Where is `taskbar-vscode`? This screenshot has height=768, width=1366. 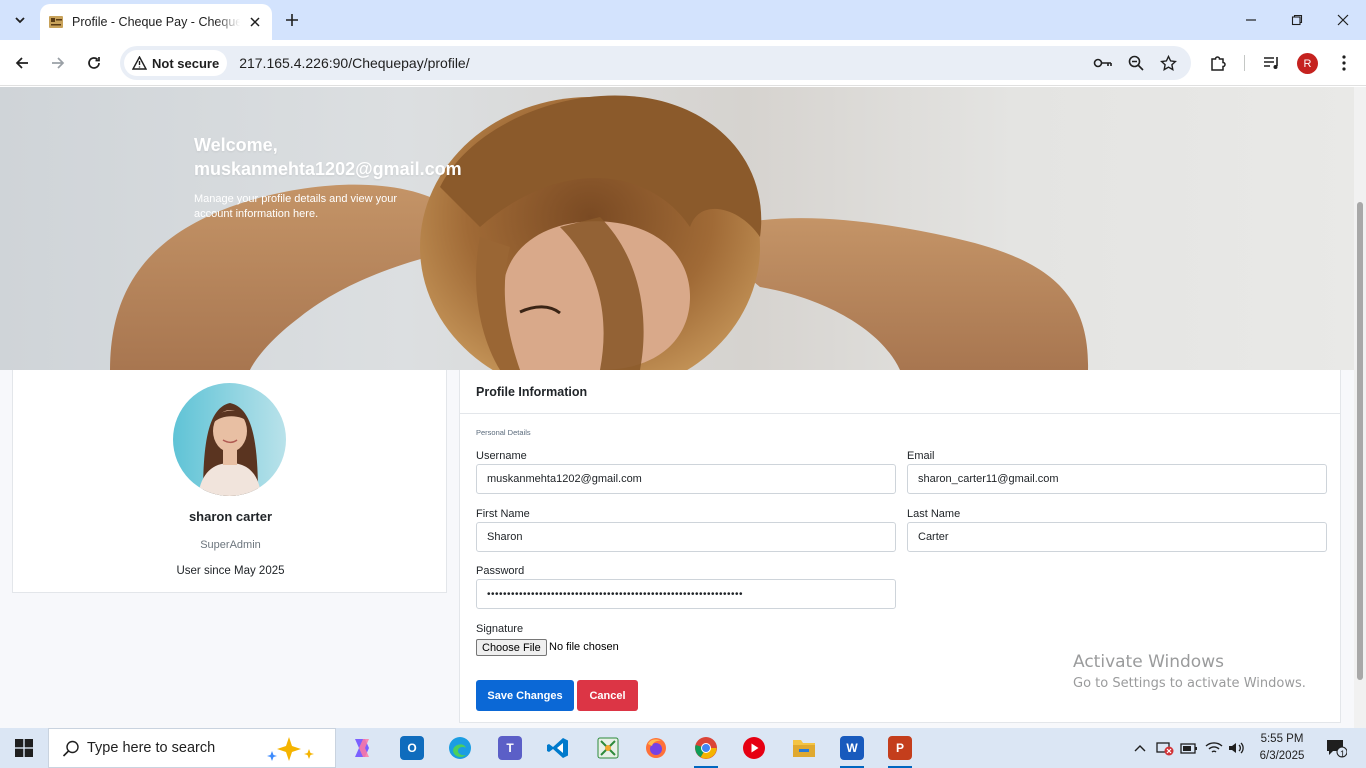 taskbar-vscode is located at coordinates (558, 748).